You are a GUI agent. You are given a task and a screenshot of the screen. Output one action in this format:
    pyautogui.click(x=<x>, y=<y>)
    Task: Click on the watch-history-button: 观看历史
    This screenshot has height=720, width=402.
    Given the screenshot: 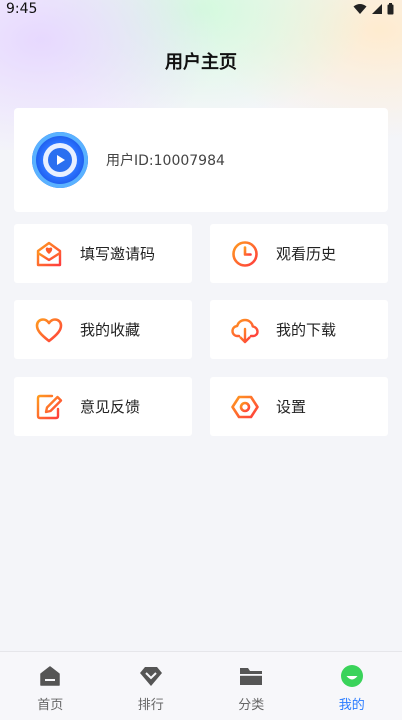 What is the action you would take?
    pyautogui.click(x=299, y=253)
    